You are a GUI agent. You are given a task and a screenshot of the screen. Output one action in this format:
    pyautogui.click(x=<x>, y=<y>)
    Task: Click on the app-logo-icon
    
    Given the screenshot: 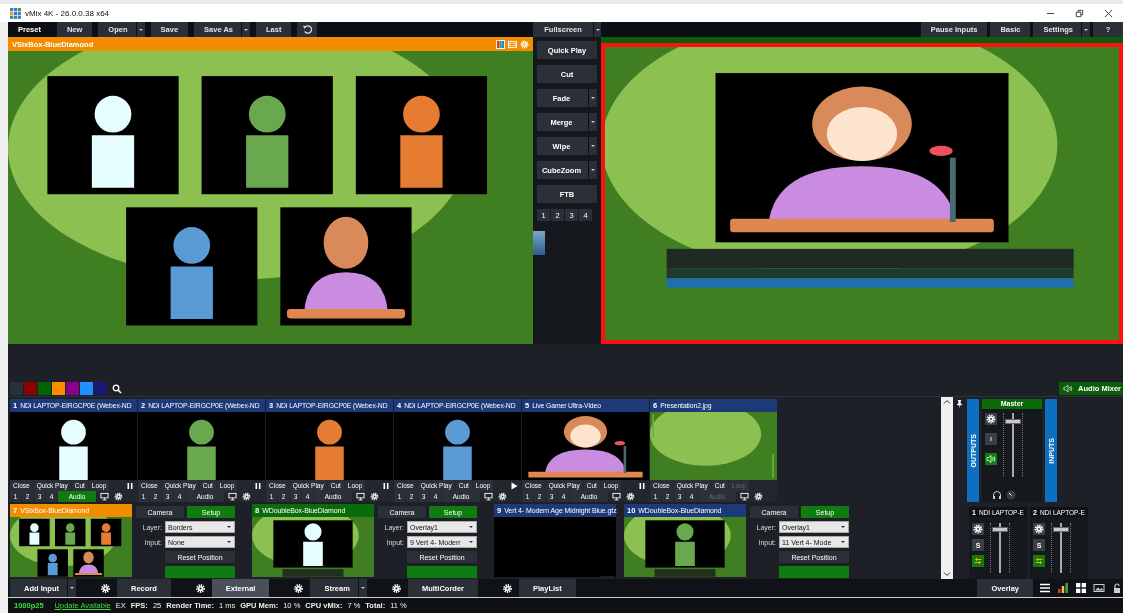 What is the action you would take?
    pyautogui.click(x=15, y=13)
    